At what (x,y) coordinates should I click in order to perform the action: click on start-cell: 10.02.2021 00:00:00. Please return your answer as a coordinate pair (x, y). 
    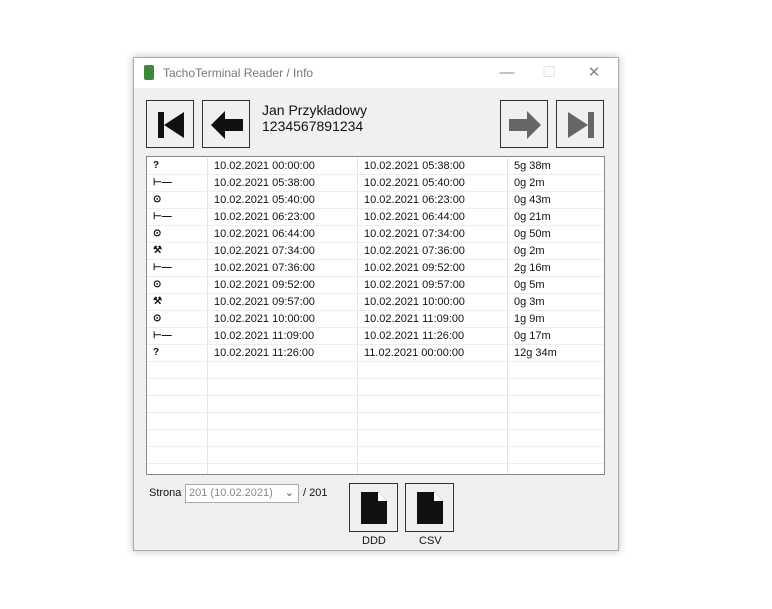
    Looking at the image, I should click on (283, 166).